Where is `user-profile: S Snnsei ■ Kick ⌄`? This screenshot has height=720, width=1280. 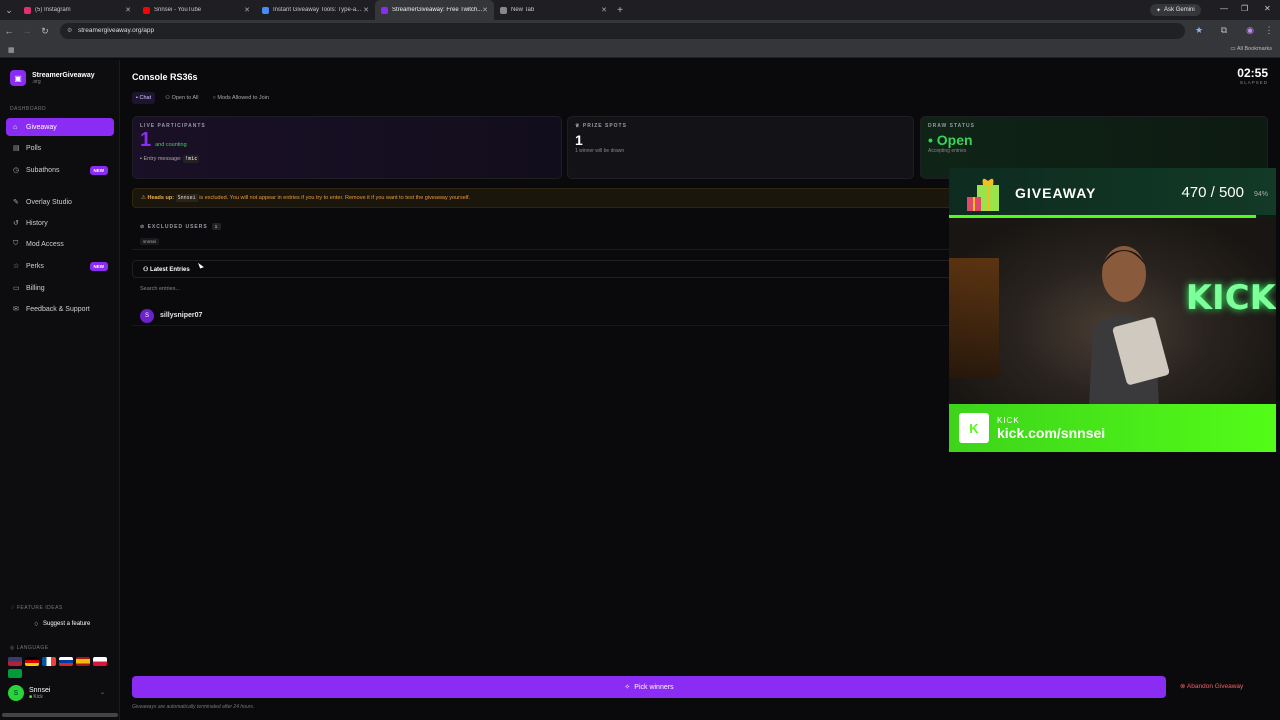 user-profile: S Snnsei ■ Kick ⌄ is located at coordinates (56, 693).